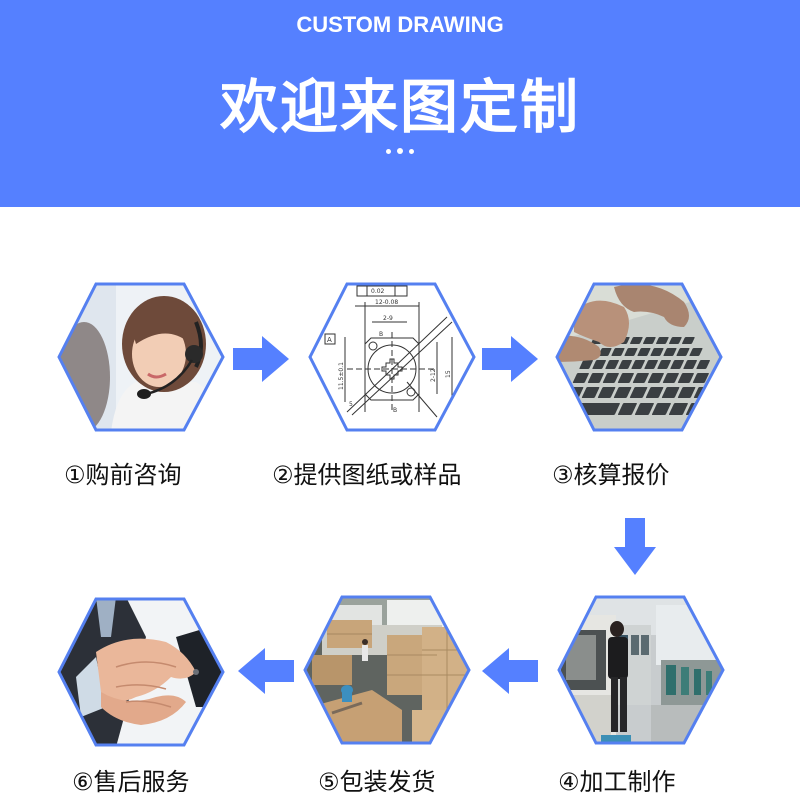 The height and width of the screenshot is (800, 800). I want to click on drawing-section-top: B, so click(381, 334).